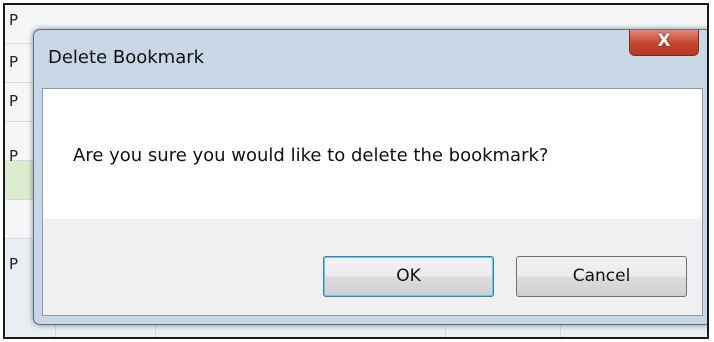 This screenshot has height=342, width=714. I want to click on close-button: X, so click(664, 43).